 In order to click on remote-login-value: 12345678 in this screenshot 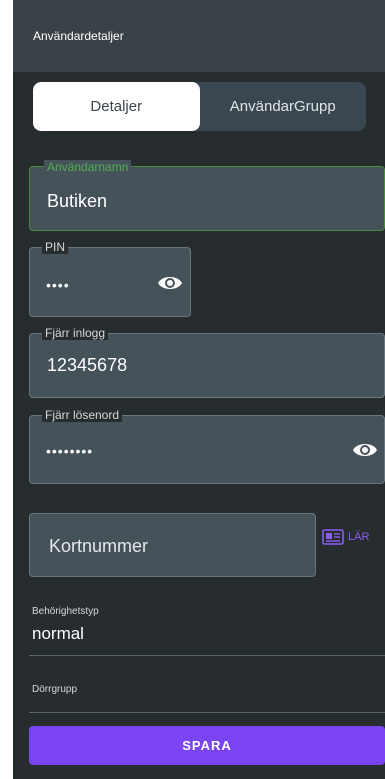, I will do `click(87, 365)`.